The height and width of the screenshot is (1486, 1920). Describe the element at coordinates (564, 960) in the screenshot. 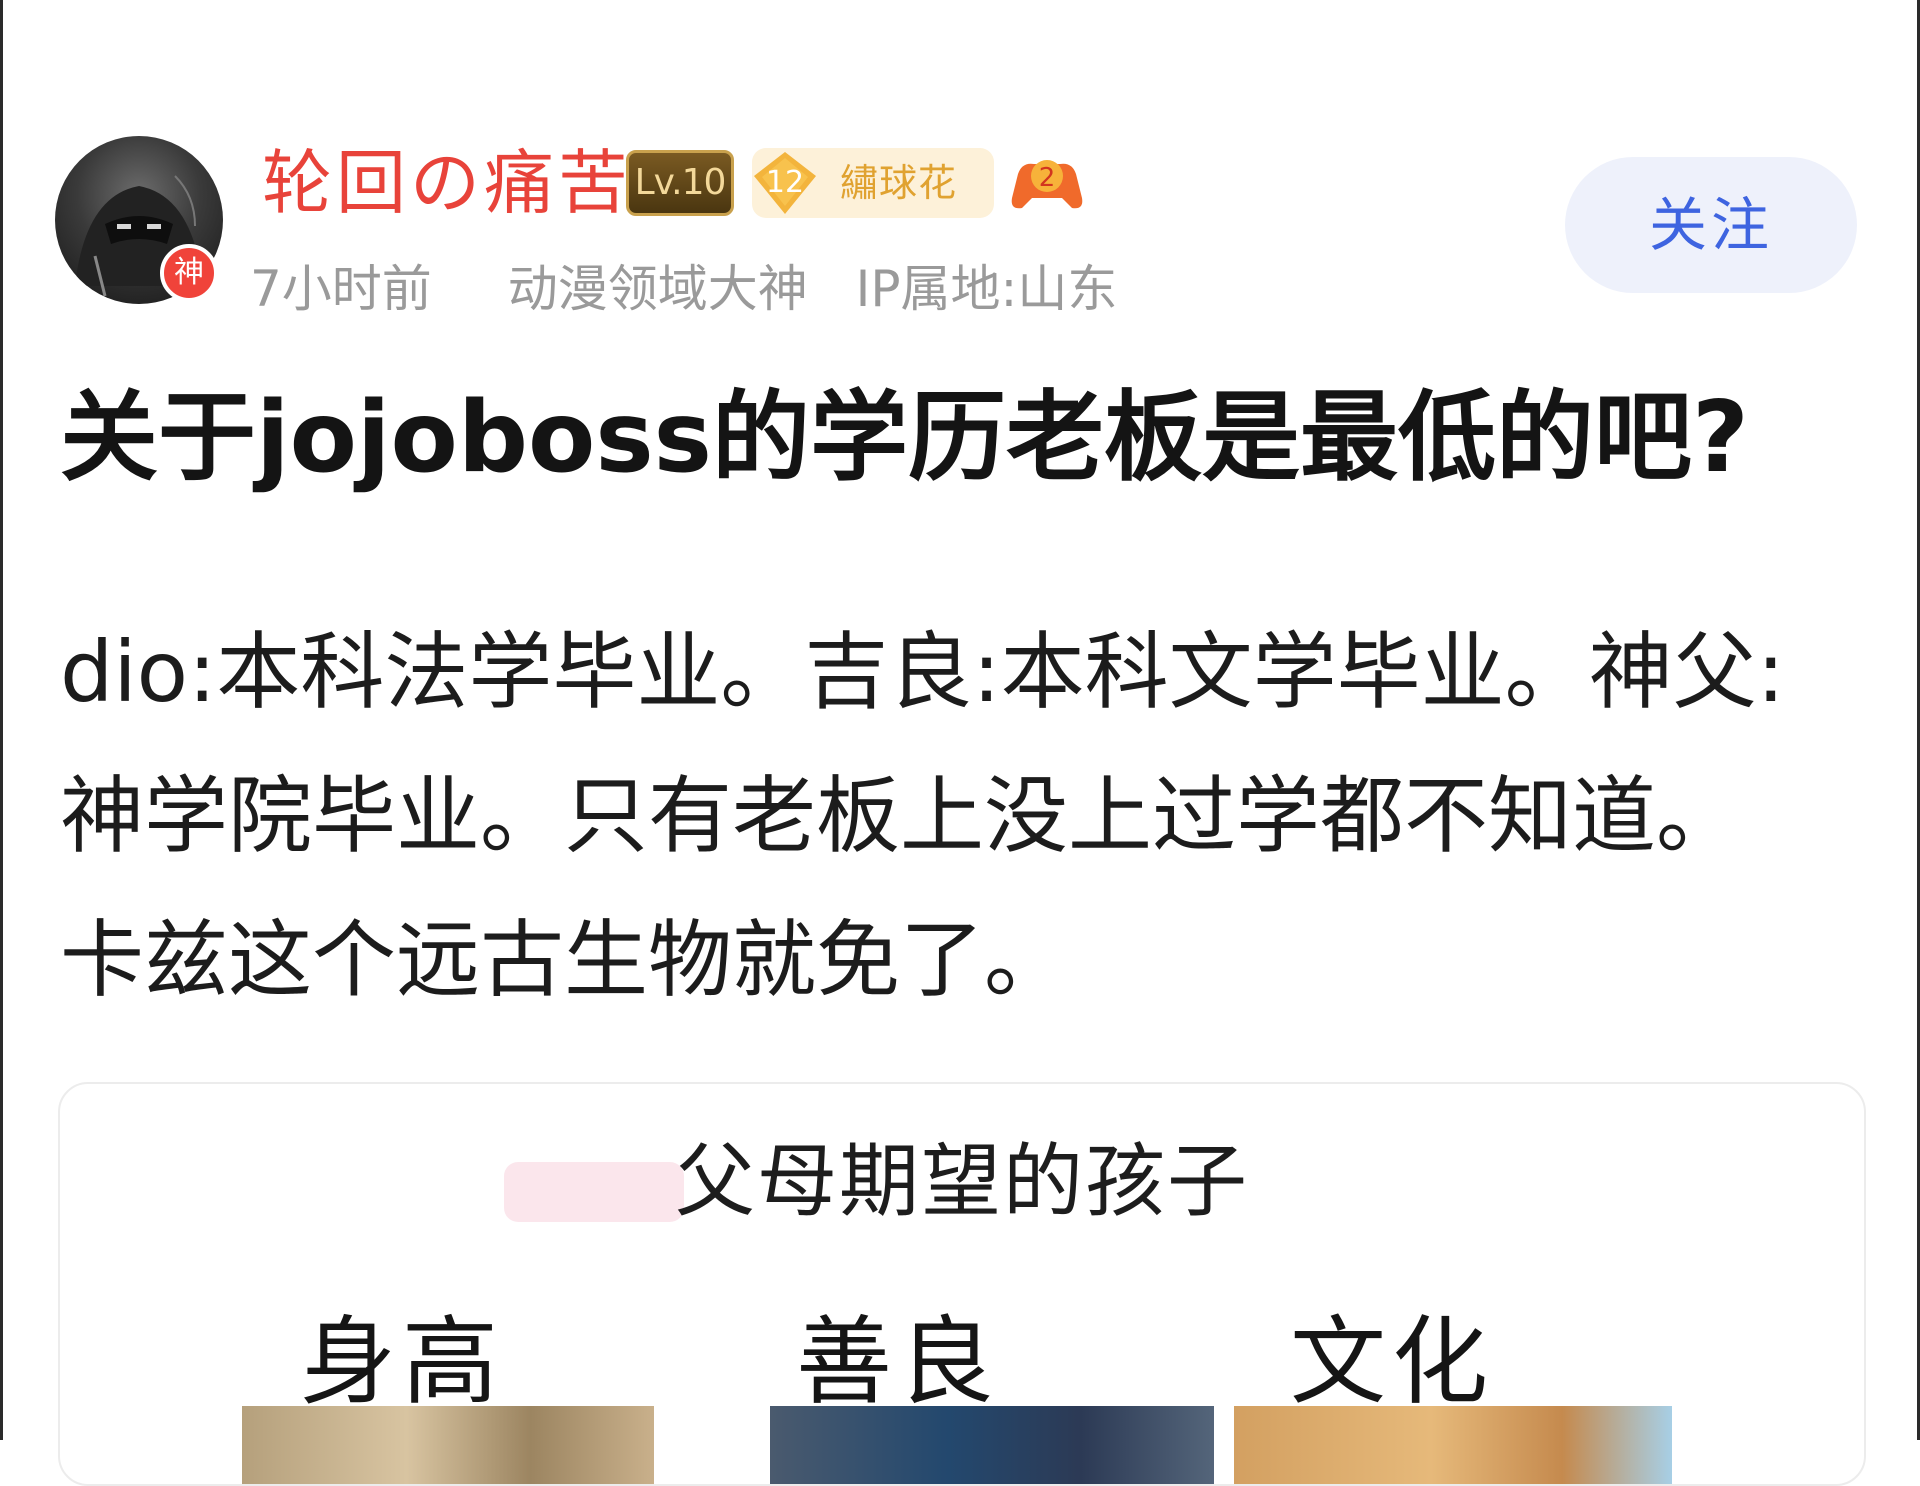

I see `post-body-line: 卡兹这个远古生物就免了。` at that location.